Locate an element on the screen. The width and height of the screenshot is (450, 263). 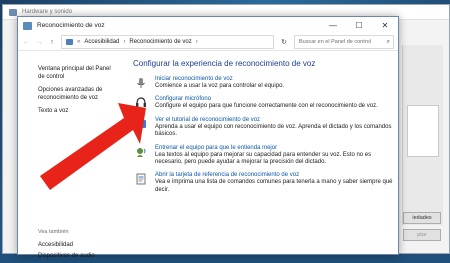
sidebar-item-home: Ventana principal del Panel de control is located at coordinates (78, 73).